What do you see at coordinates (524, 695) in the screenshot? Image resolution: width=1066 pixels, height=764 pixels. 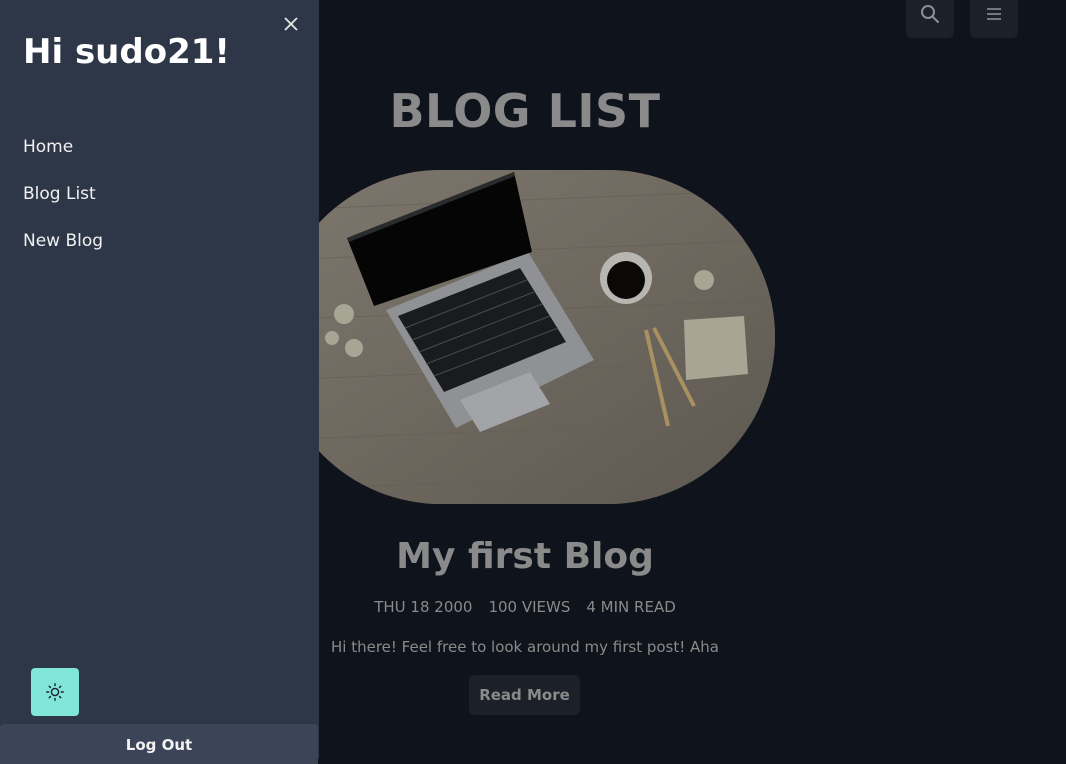 I see `read-more-button: Read More` at bounding box center [524, 695].